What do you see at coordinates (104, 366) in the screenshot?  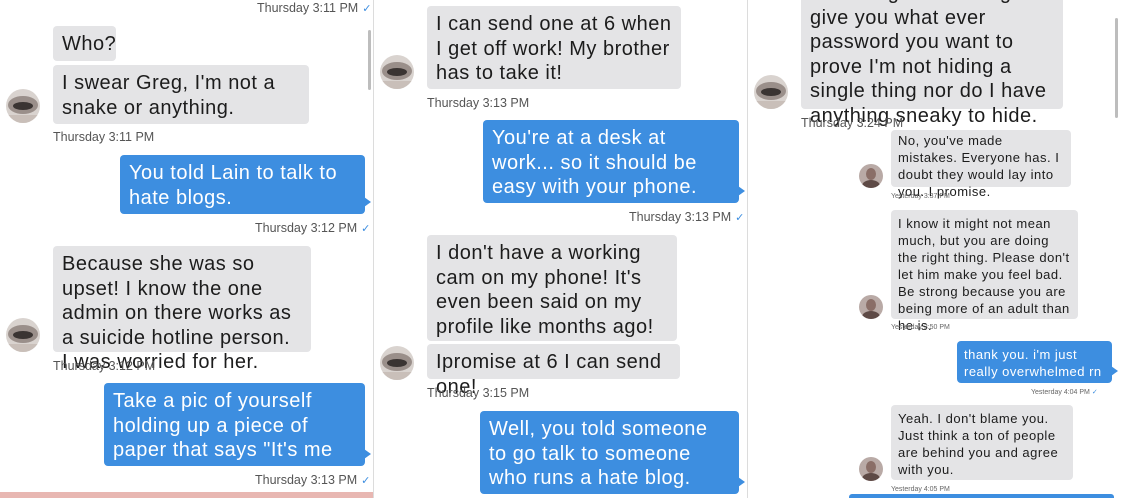 I see `message-timestamp: Thursday 3:12 PM` at bounding box center [104, 366].